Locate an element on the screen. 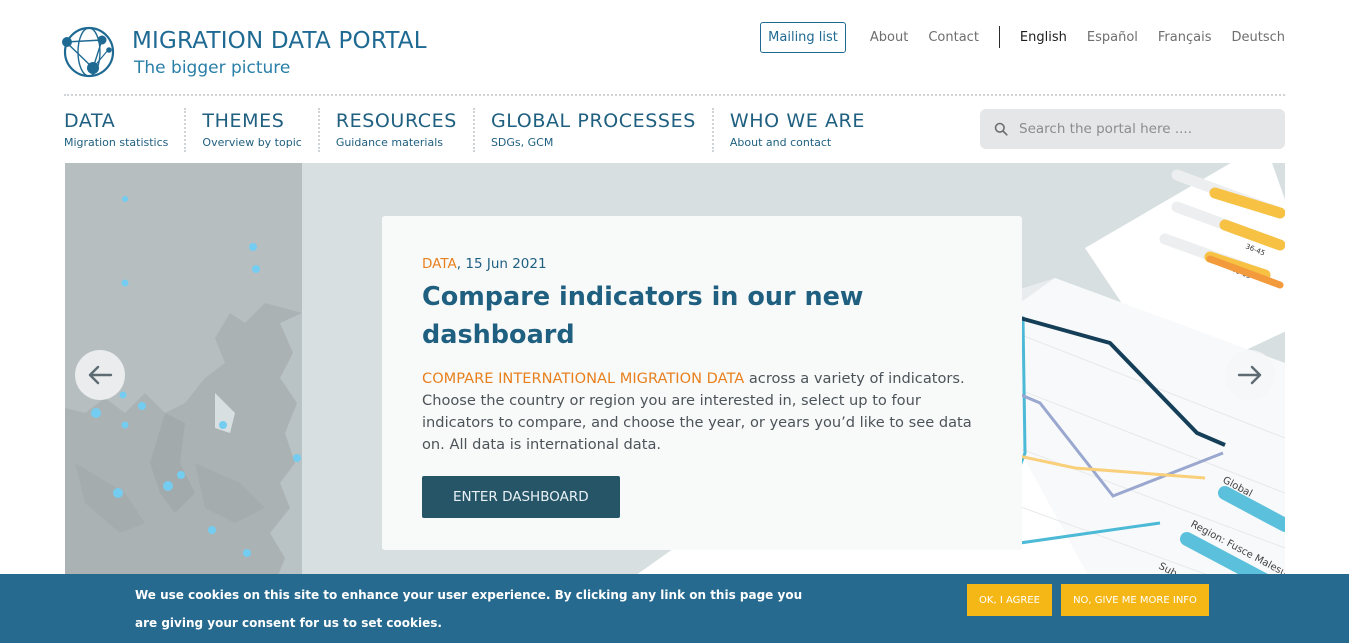 This screenshot has height=643, width=1349. header-divider is located at coordinates (674, 95).